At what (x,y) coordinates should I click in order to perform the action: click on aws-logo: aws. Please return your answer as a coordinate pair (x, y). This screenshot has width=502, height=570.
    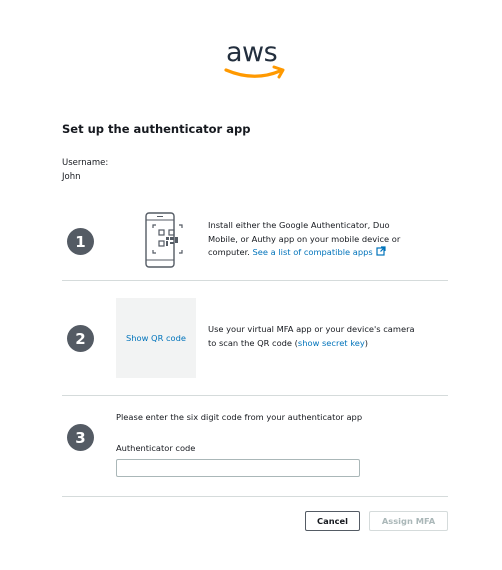
    Looking at the image, I should click on (256, 60).